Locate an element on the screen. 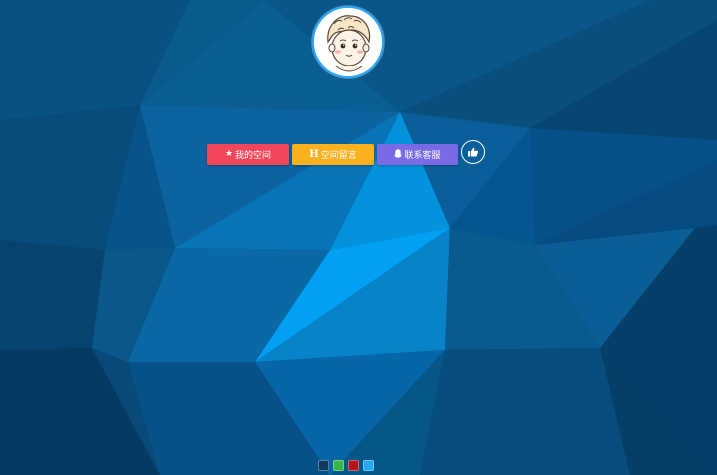 This screenshot has height=475, width=717. qq-penguin-icon is located at coordinates (398, 154).